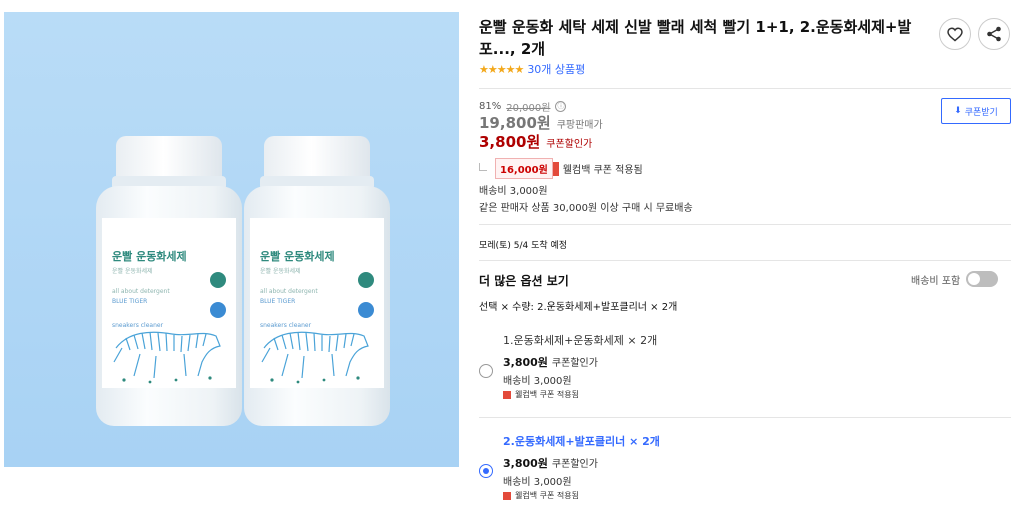 This screenshot has width=1024, height=520. Describe the element at coordinates (578, 307) in the screenshot. I see `selection-summary: 선택 × 수량: 2.운동화세제+발포클리너 × 2개` at that location.